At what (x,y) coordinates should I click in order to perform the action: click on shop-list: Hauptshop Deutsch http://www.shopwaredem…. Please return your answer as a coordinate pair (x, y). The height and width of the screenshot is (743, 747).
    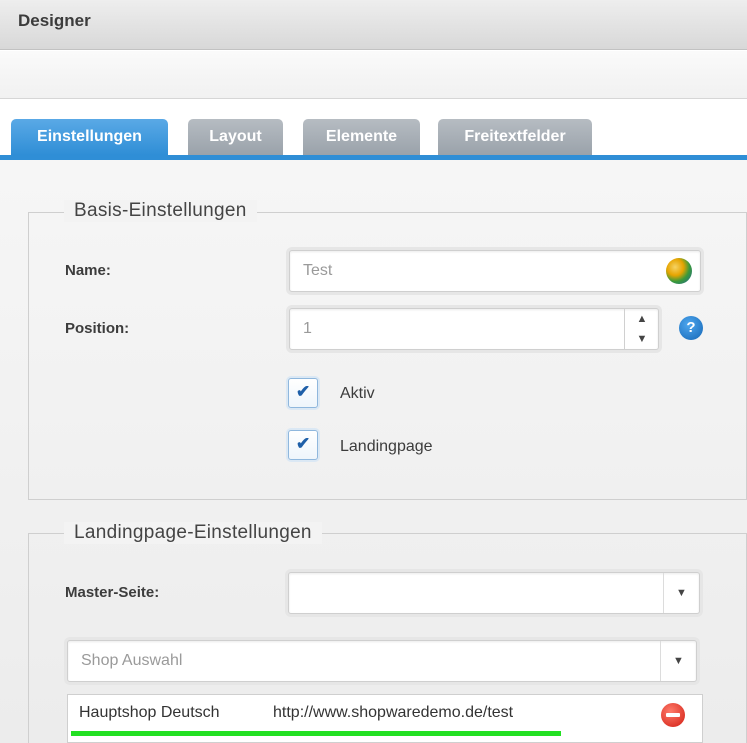
    Looking at the image, I should click on (385, 718).